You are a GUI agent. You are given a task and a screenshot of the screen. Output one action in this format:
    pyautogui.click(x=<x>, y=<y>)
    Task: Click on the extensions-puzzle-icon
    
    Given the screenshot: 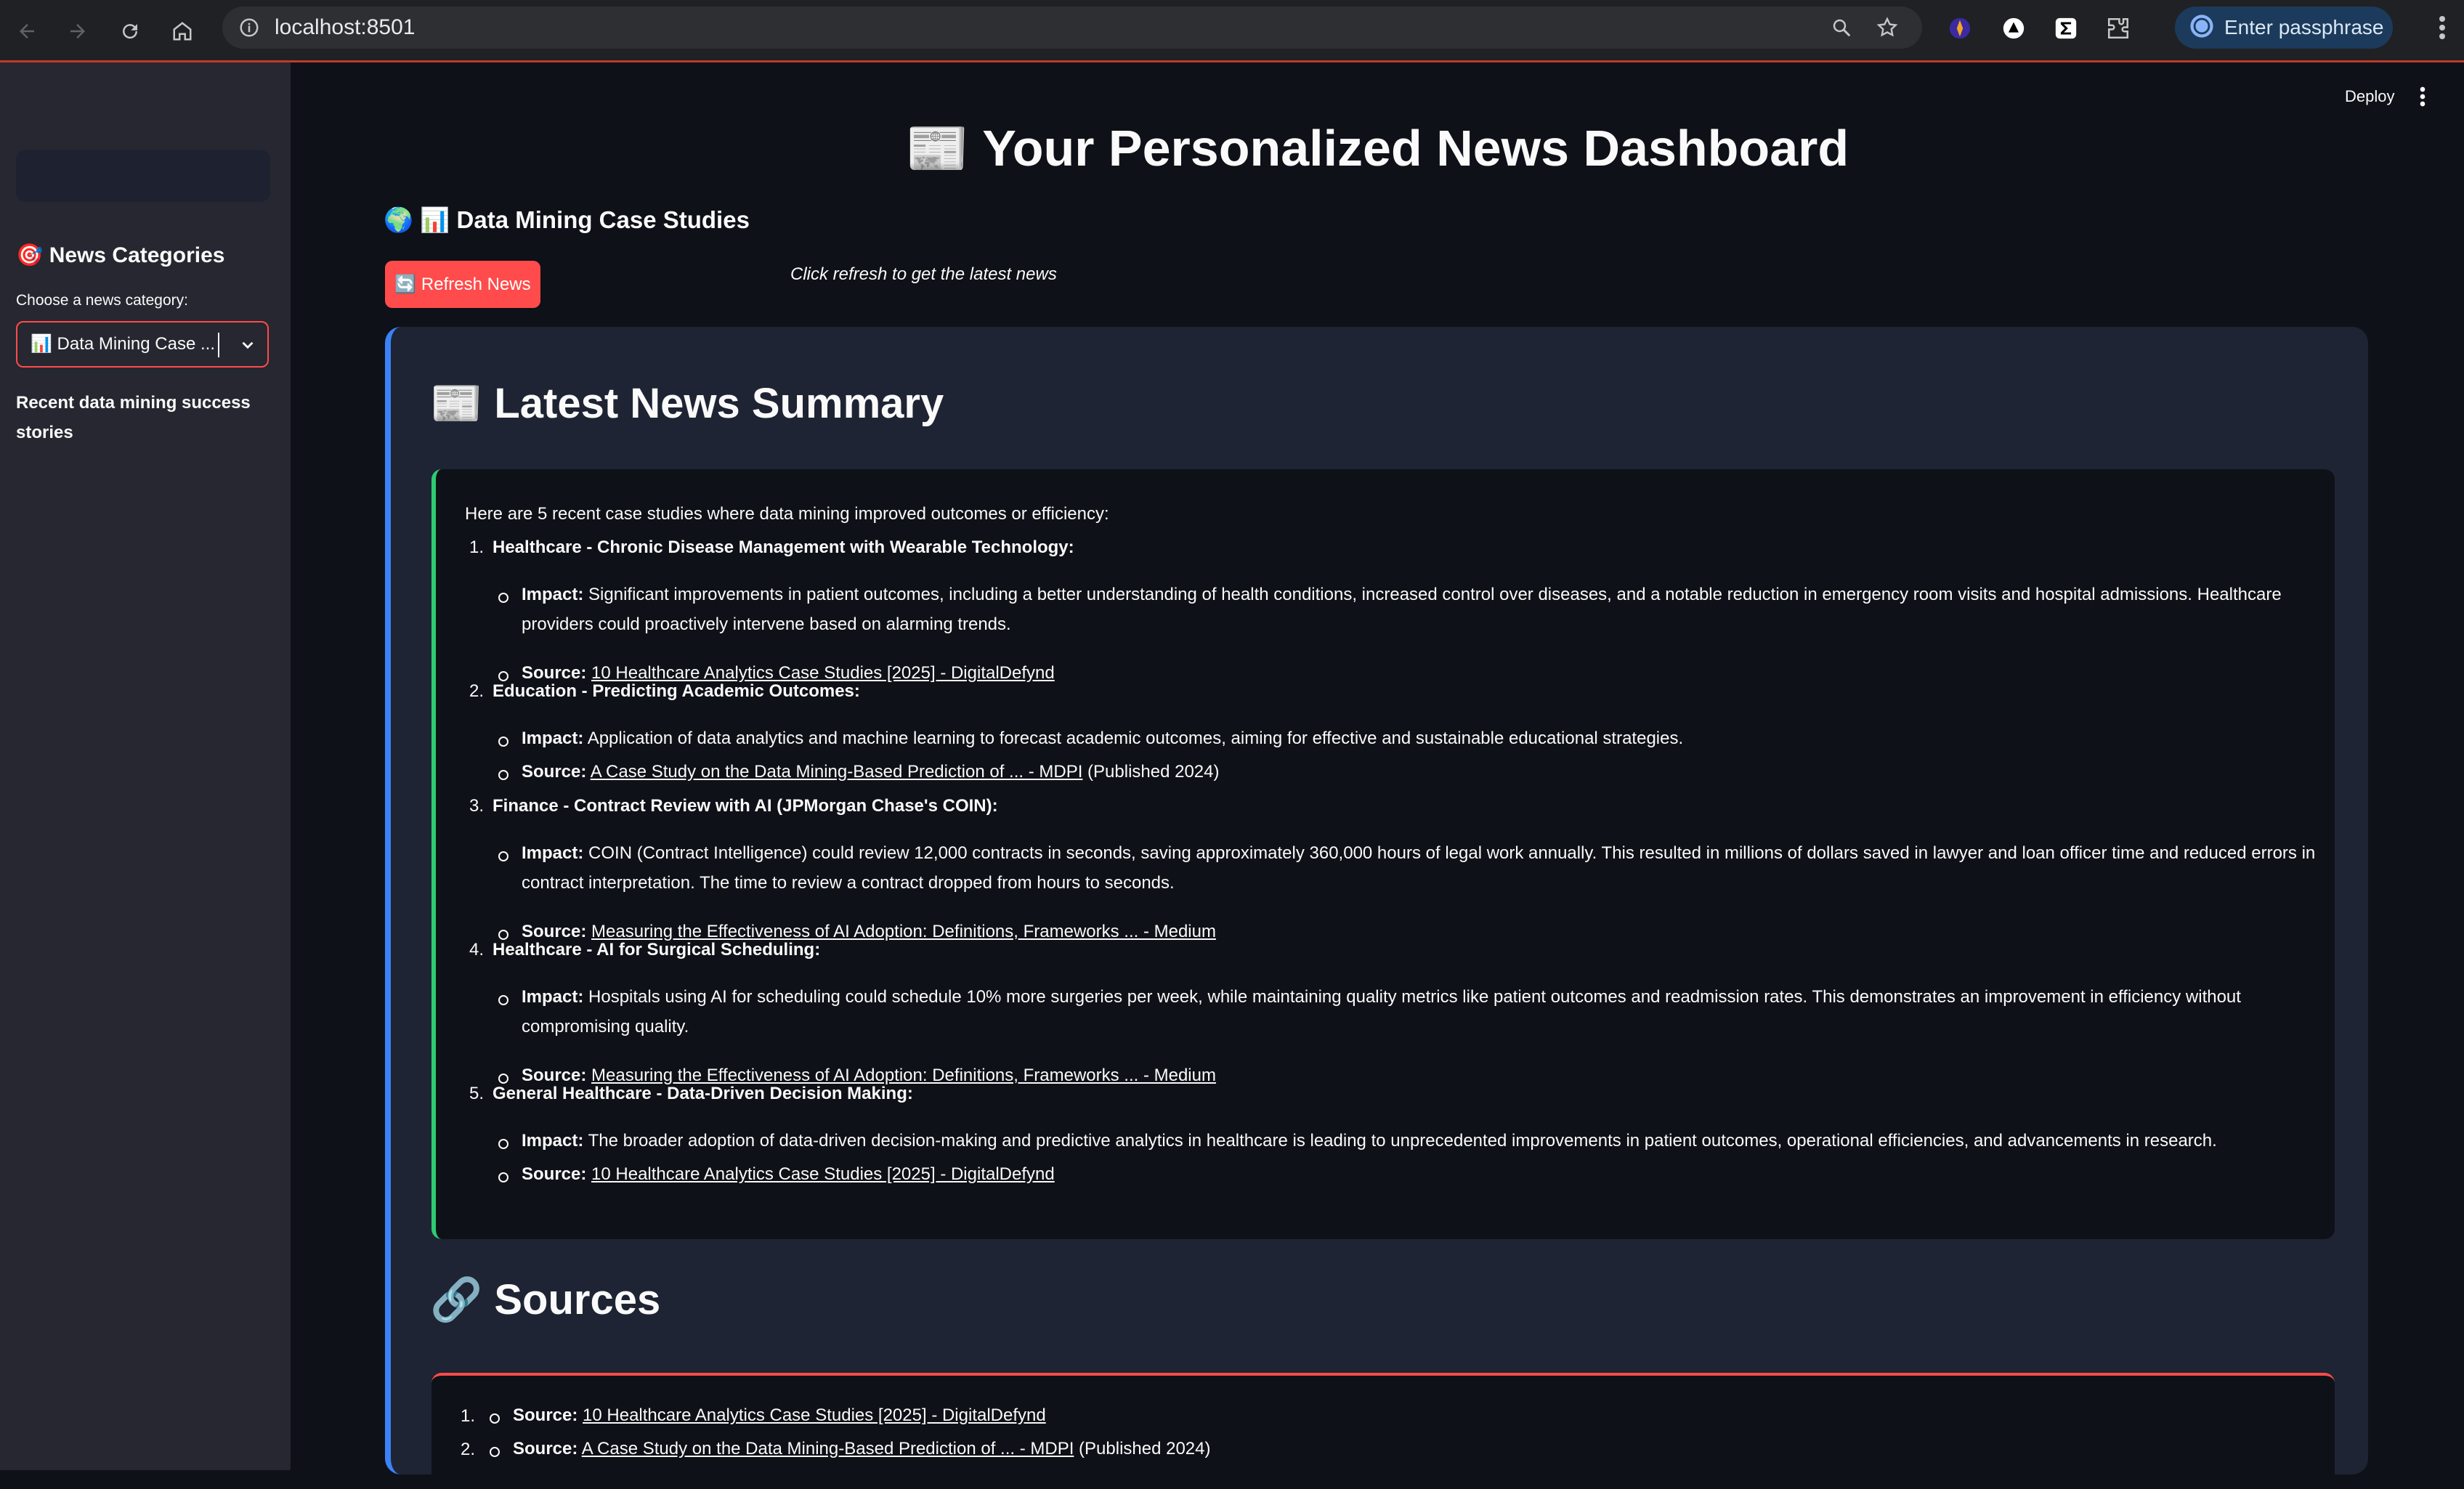 What is the action you would take?
    pyautogui.click(x=2118, y=28)
    